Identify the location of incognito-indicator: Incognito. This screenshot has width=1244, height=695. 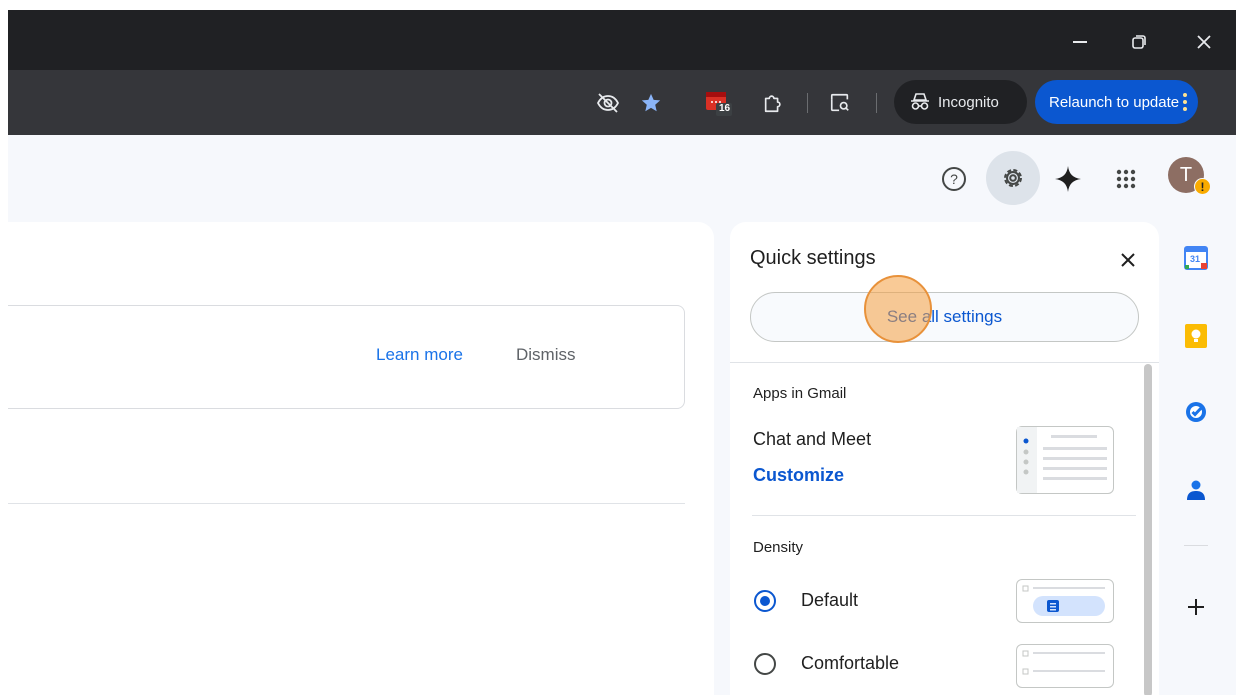
(960, 102).